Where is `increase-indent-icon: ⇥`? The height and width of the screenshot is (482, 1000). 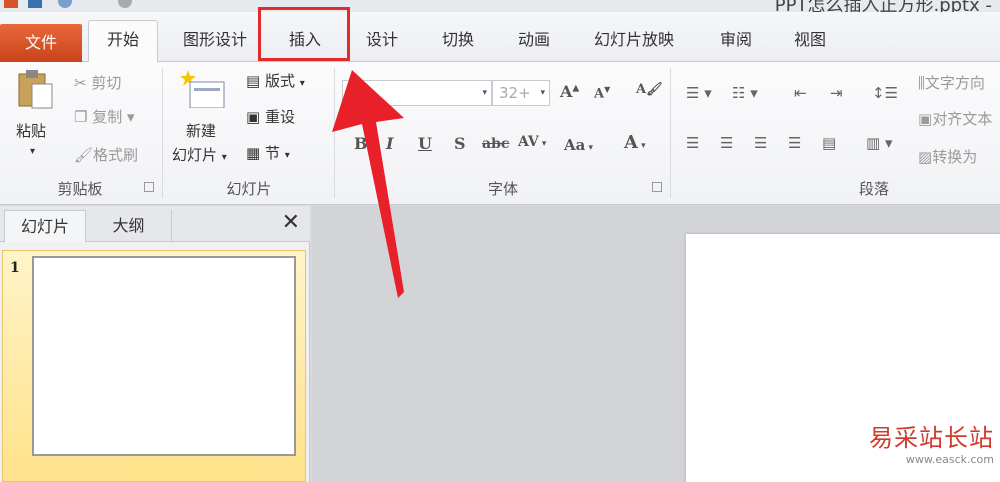 increase-indent-icon: ⇥ is located at coordinates (836, 93).